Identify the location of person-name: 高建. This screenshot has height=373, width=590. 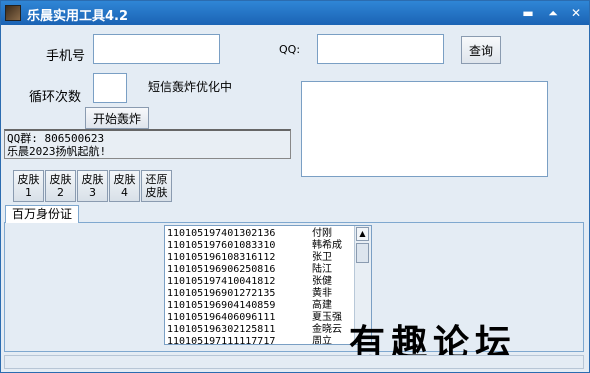
(322, 305).